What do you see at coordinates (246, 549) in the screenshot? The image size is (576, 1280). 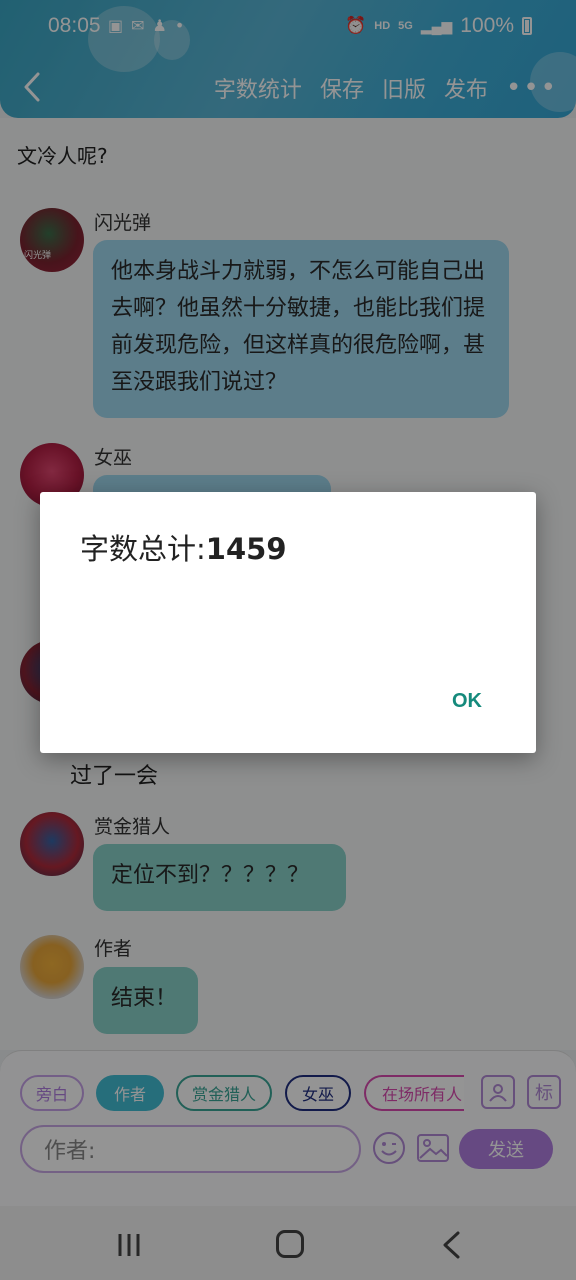 I see `word-count-value: 1459` at bounding box center [246, 549].